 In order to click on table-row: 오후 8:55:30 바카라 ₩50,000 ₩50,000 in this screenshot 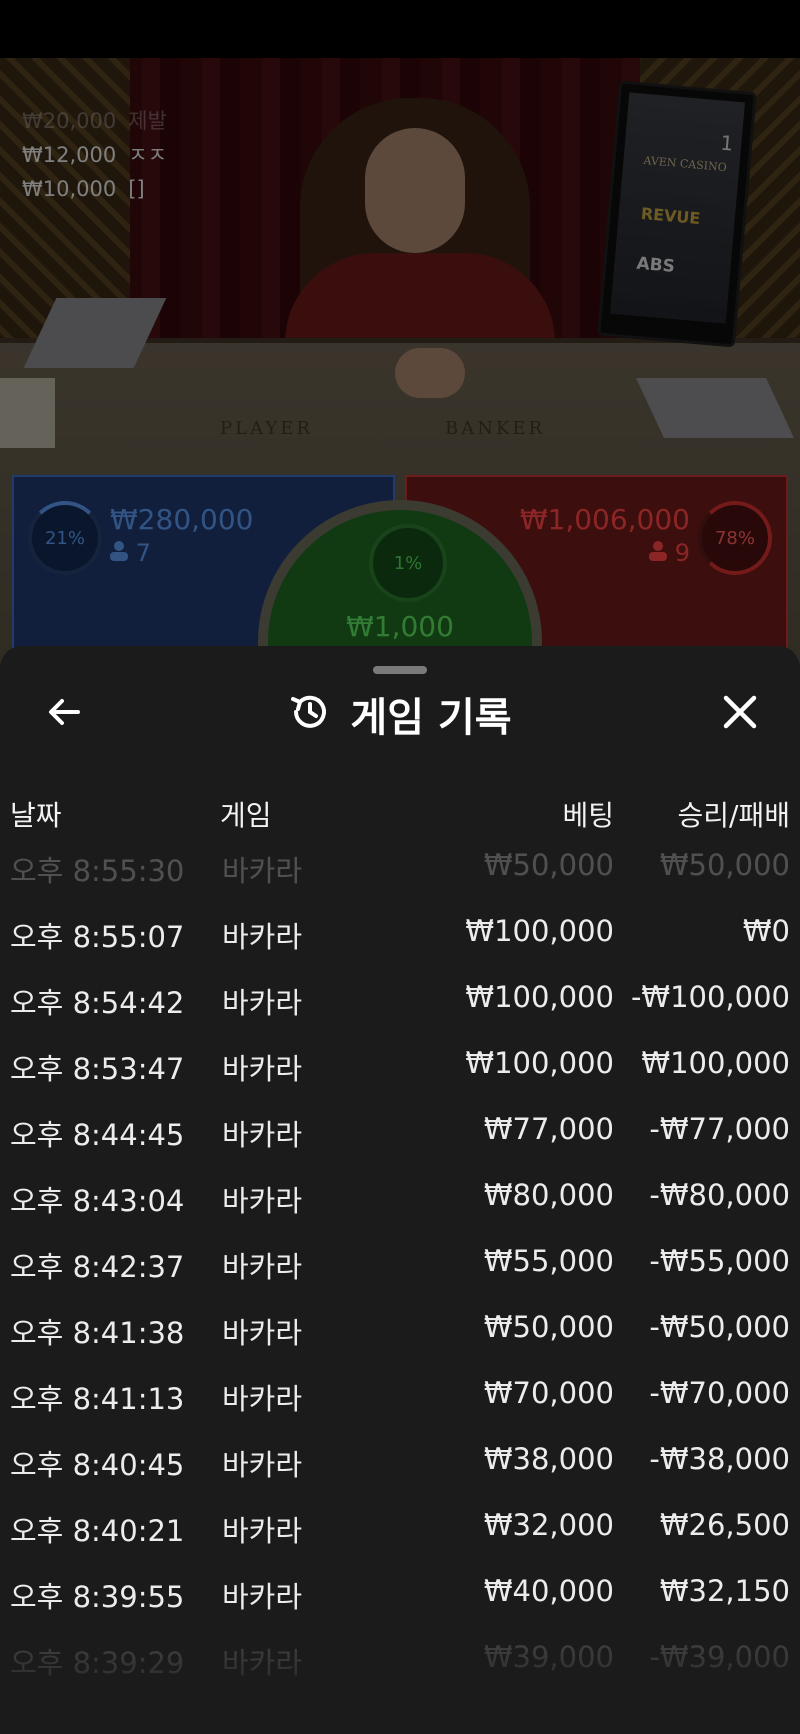, I will do `click(400, 869)`.